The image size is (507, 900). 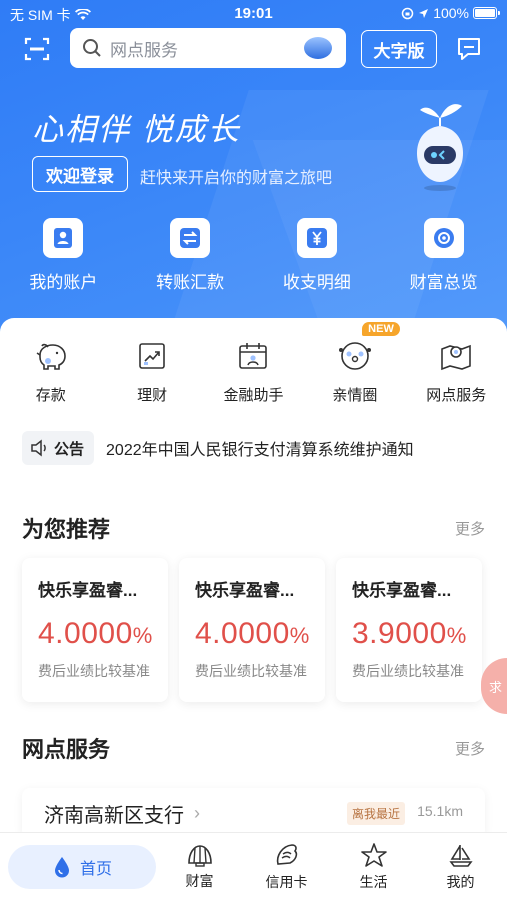 What do you see at coordinates (144, 50) in the screenshot?
I see `search-placeholder: 网点服务` at bounding box center [144, 50].